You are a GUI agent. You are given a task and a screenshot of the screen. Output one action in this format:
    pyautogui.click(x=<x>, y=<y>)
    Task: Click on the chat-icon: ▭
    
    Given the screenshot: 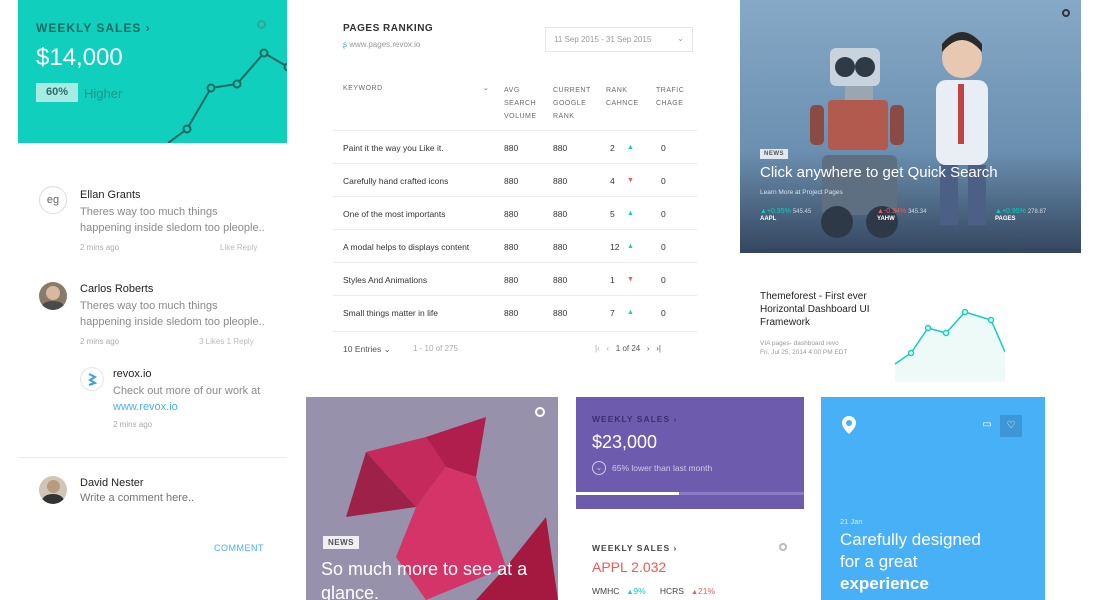 What is the action you would take?
    pyautogui.click(x=987, y=425)
    